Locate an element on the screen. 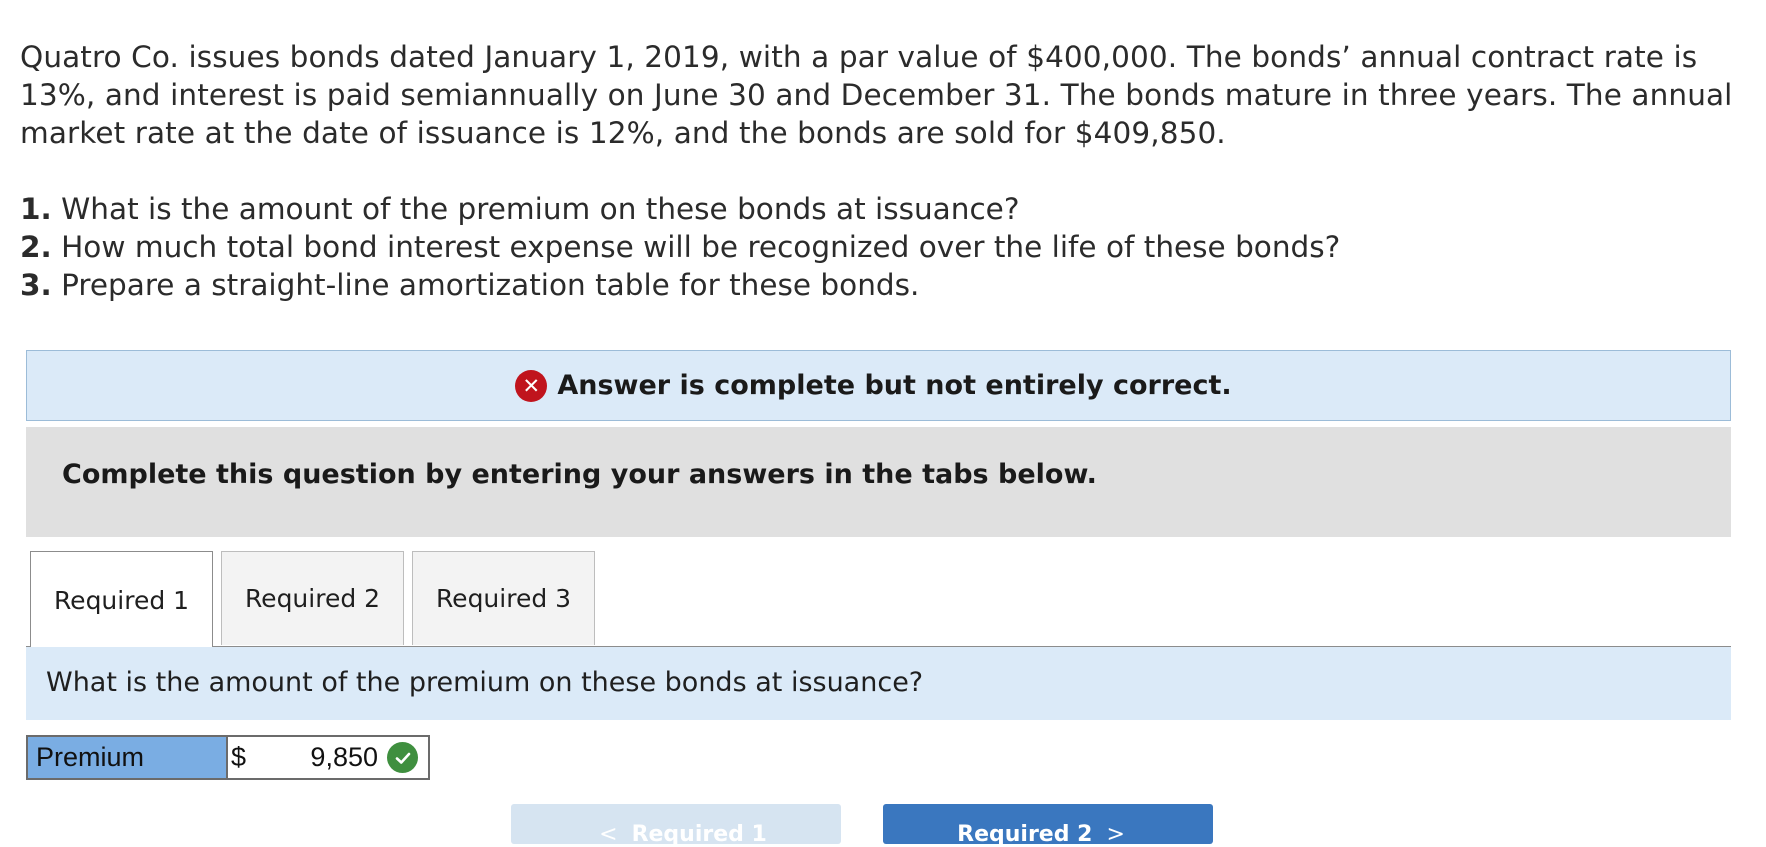 This screenshot has height=847, width=1766. tab-bar: Required 1 Required 2 Required 3 is located at coordinates (878, 599).